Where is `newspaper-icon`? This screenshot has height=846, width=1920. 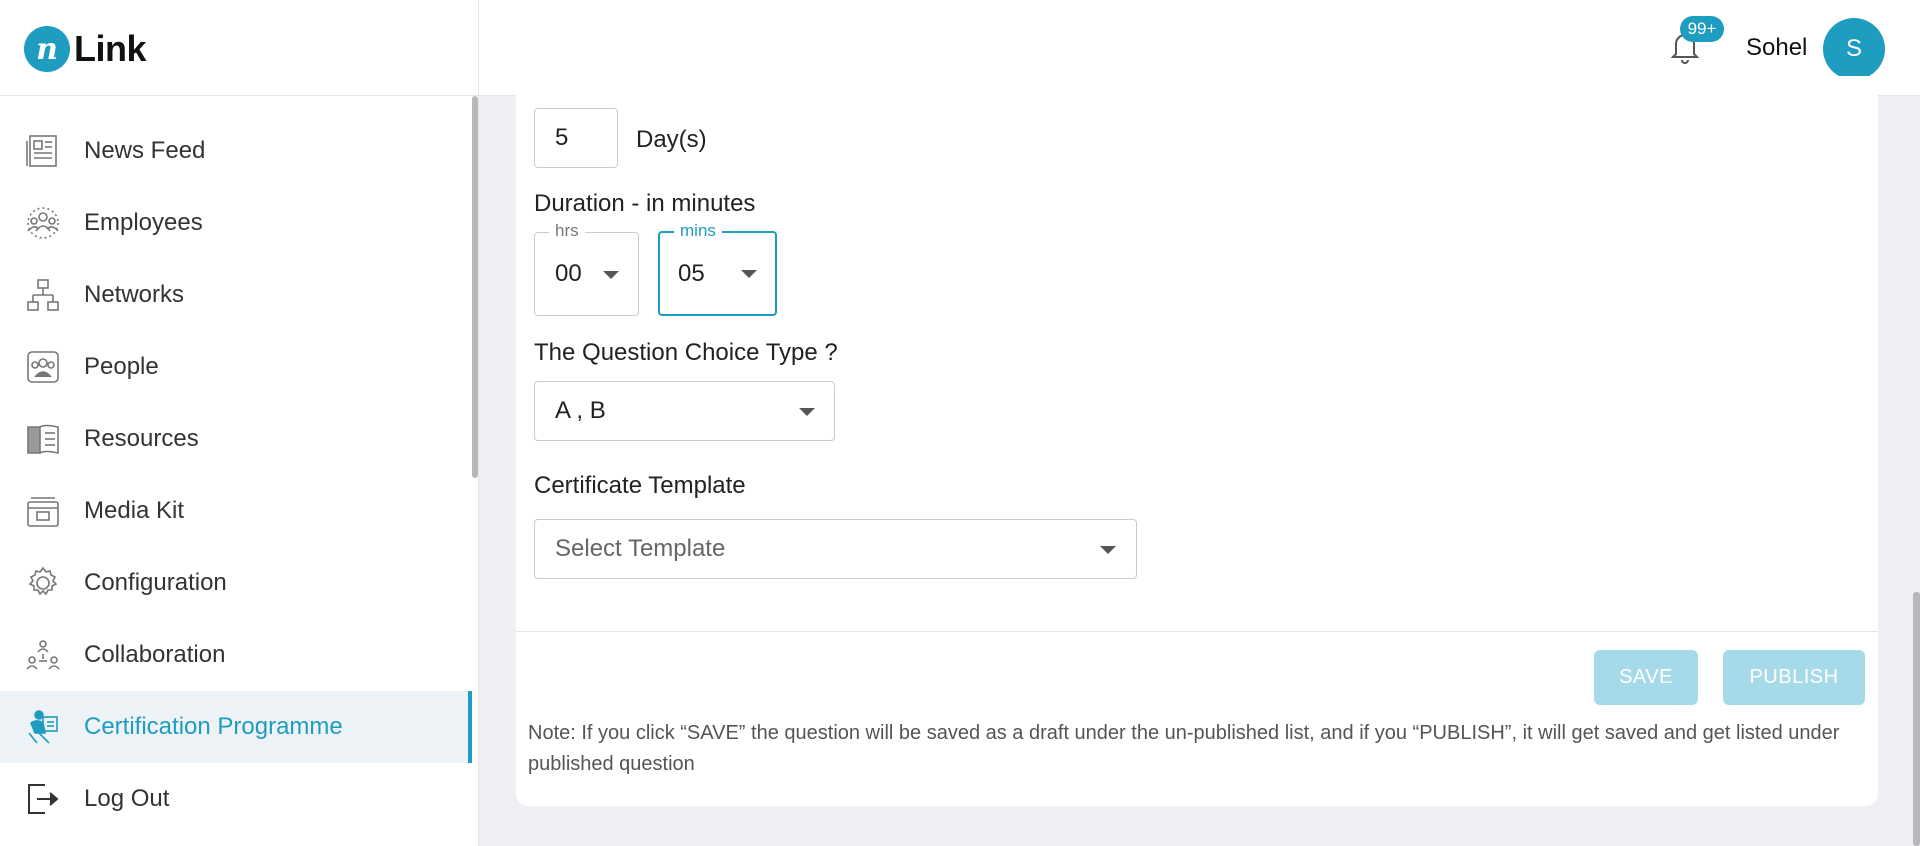
newspaper-icon is located at coordinates (43, 151).